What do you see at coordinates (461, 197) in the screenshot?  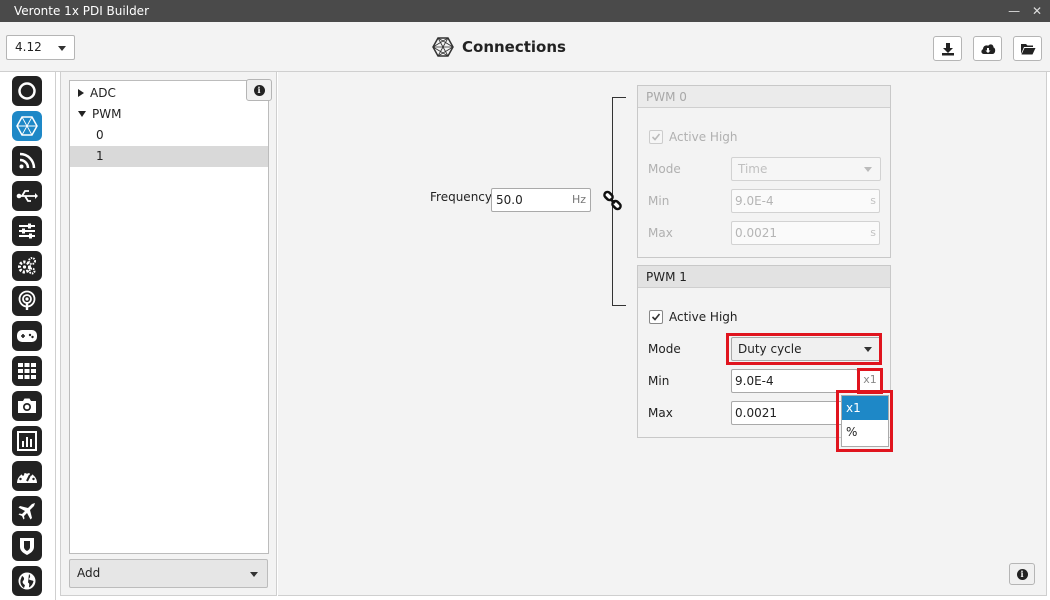 I see `frequency-label: Frequency` at bounding box center [461, 197].